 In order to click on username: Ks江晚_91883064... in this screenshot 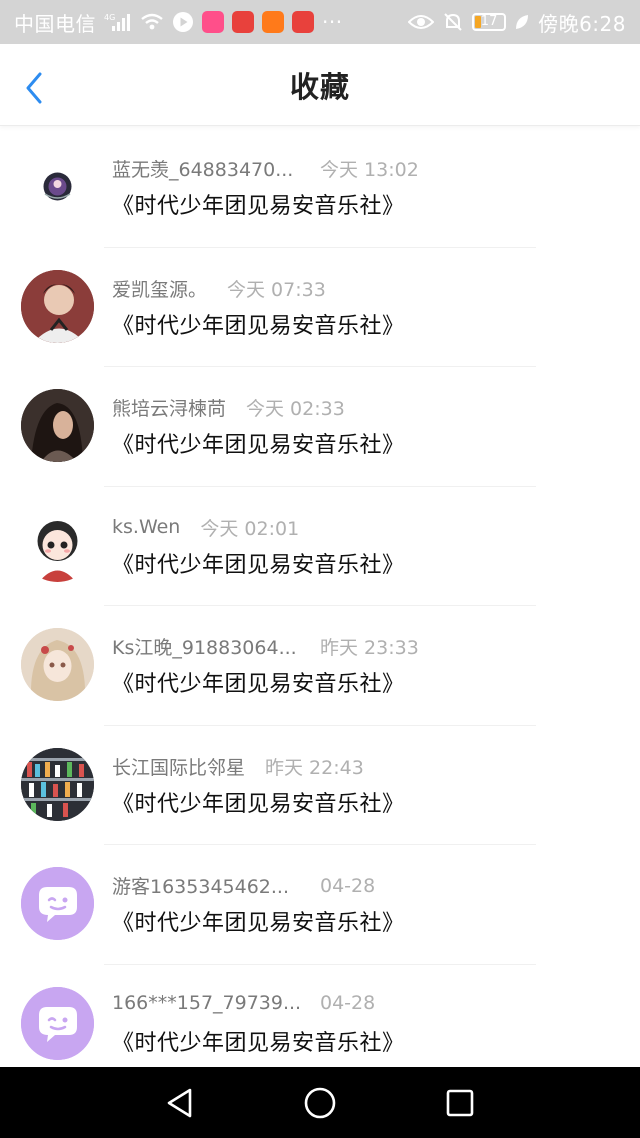, I will do `click(207, 646)`.